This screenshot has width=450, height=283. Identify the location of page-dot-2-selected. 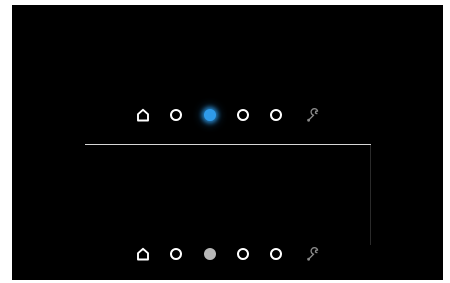
(210, 115).